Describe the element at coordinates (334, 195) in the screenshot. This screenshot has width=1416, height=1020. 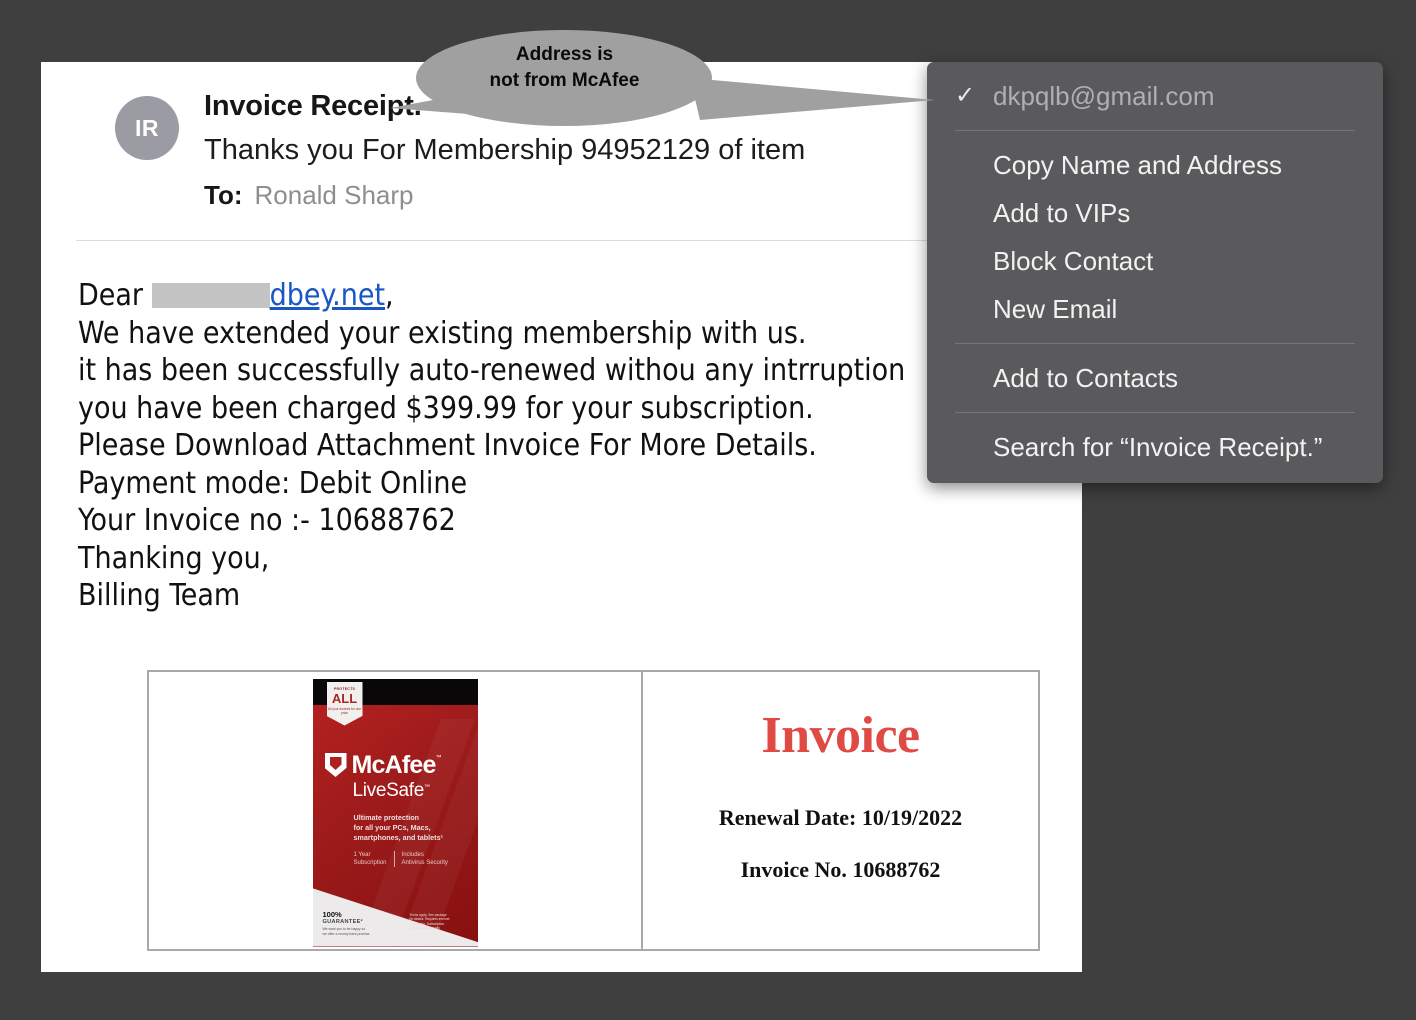
I see `recipient-name: Ronald Sharp` at that location.